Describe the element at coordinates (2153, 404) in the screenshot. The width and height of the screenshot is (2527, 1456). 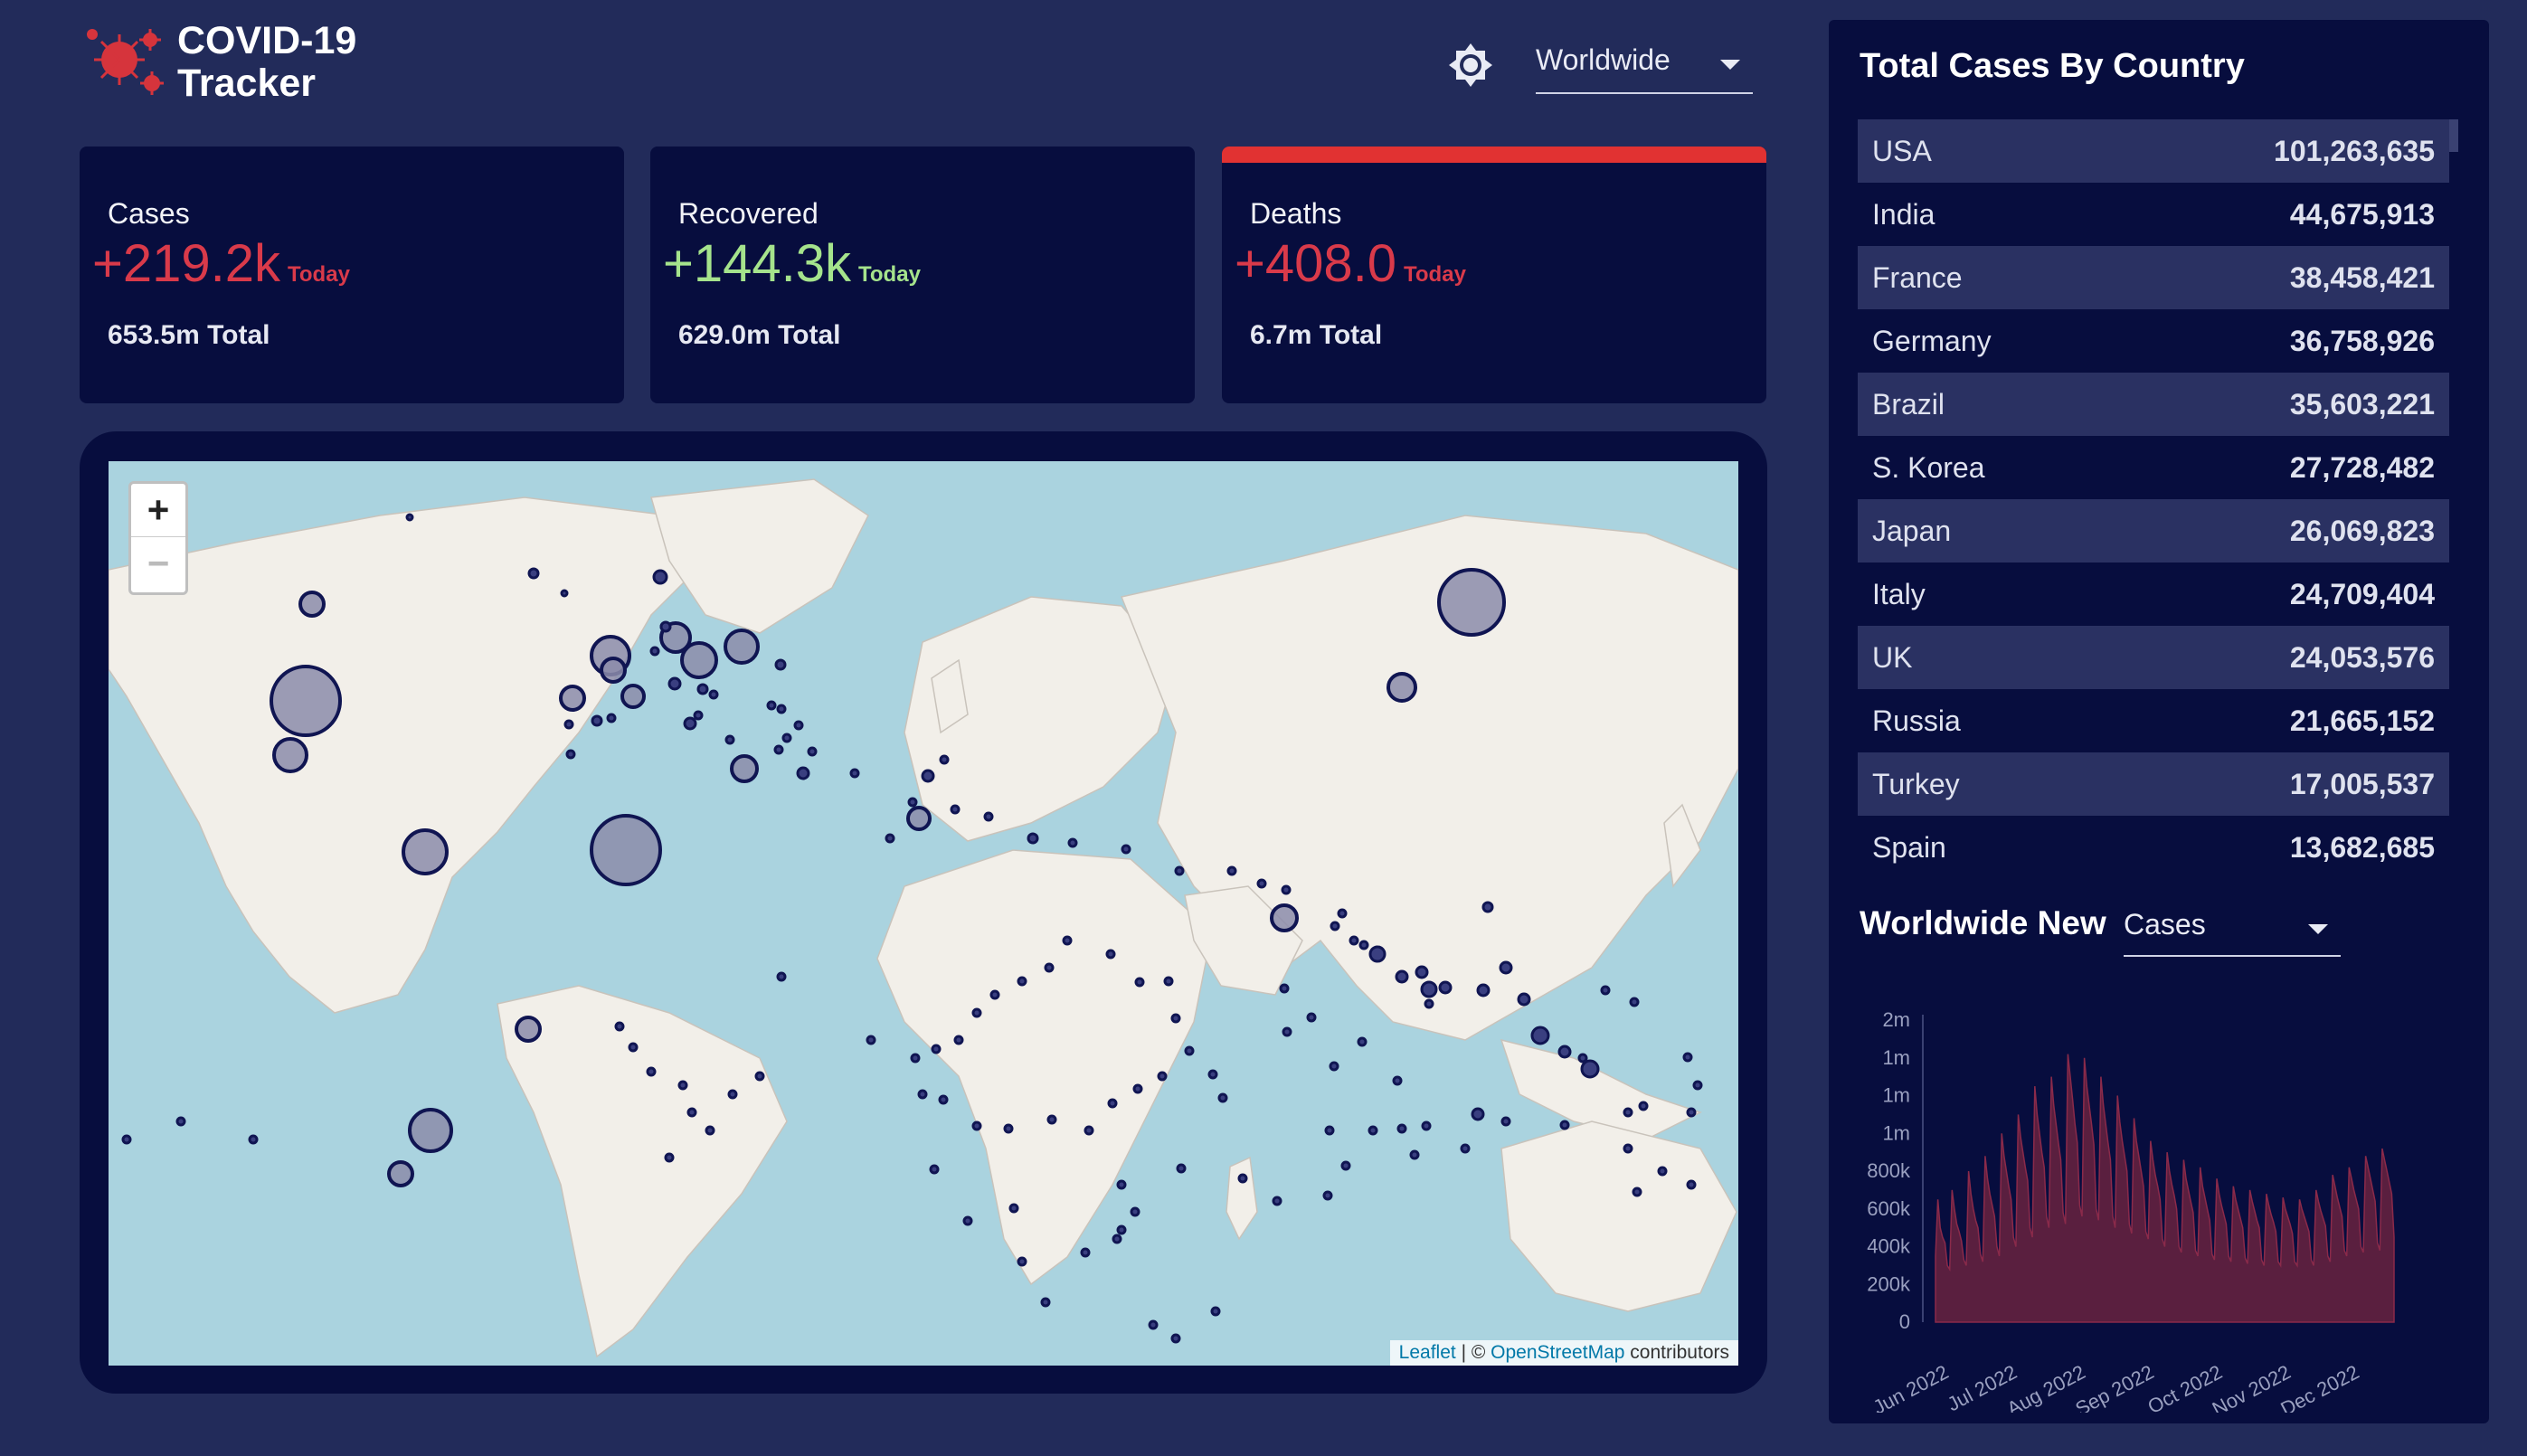
I see `country-row: Brazil 35,603,221` at that location.